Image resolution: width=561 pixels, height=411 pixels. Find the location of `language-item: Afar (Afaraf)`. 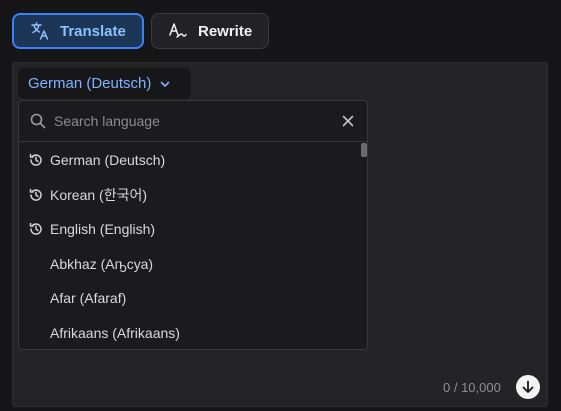

language-item: Afar (Afaraf) is located at coordinates (193, 298).